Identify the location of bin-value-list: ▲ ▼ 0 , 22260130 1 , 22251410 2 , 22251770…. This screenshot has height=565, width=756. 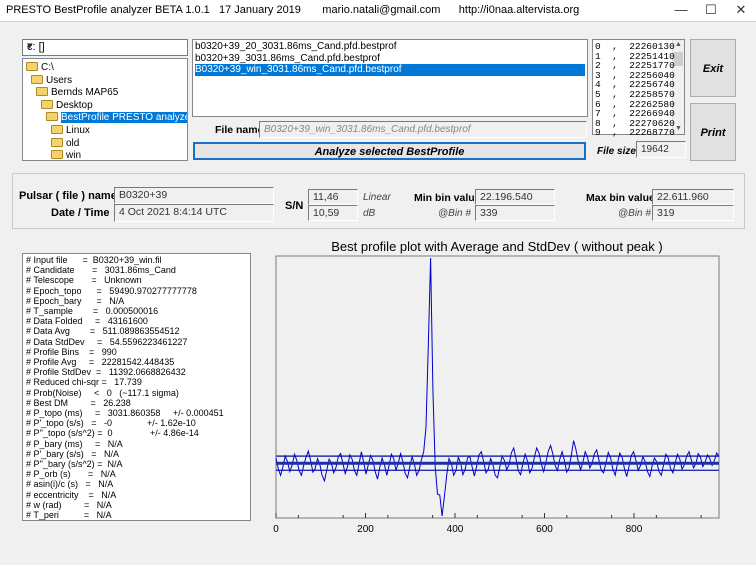
(638, 88).